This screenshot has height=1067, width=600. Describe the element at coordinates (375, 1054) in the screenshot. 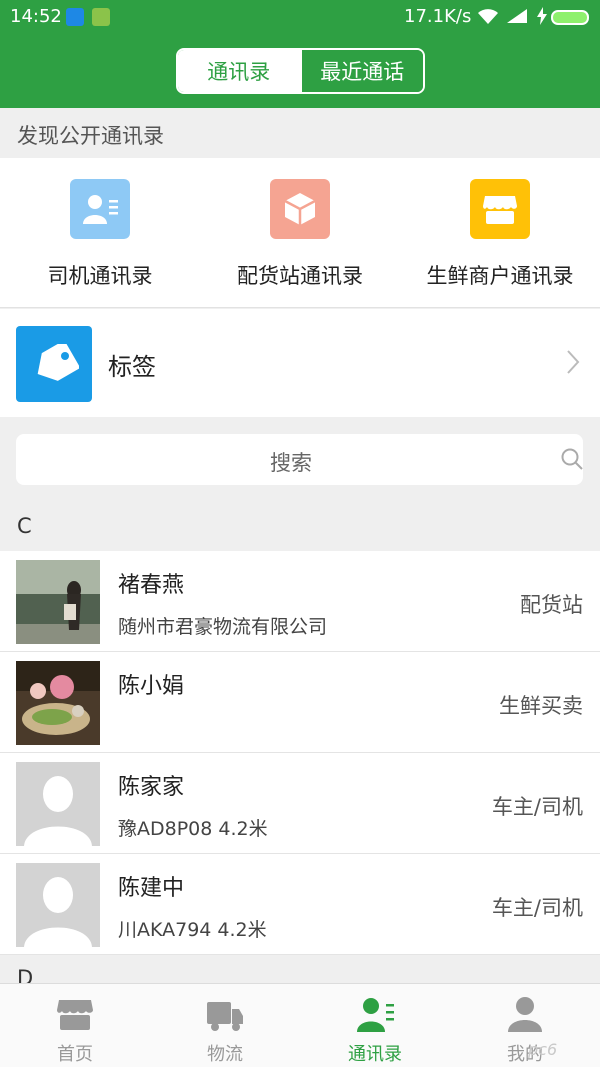

I see `tab-contacts-label: 通讯录` at that location.